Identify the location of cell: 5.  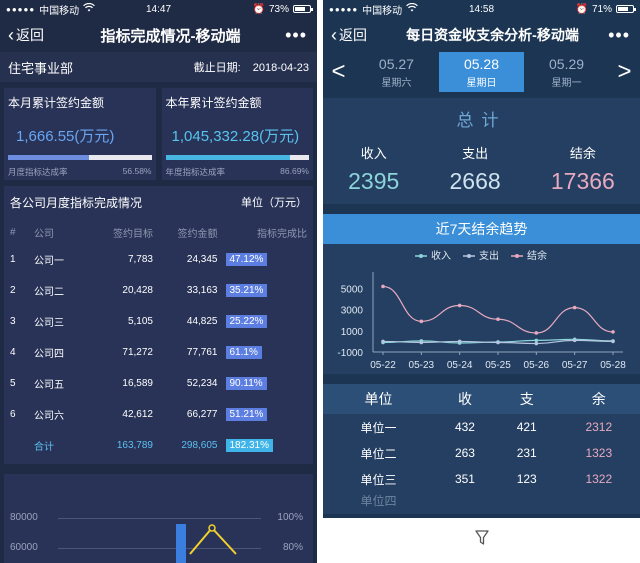
(13, 383).